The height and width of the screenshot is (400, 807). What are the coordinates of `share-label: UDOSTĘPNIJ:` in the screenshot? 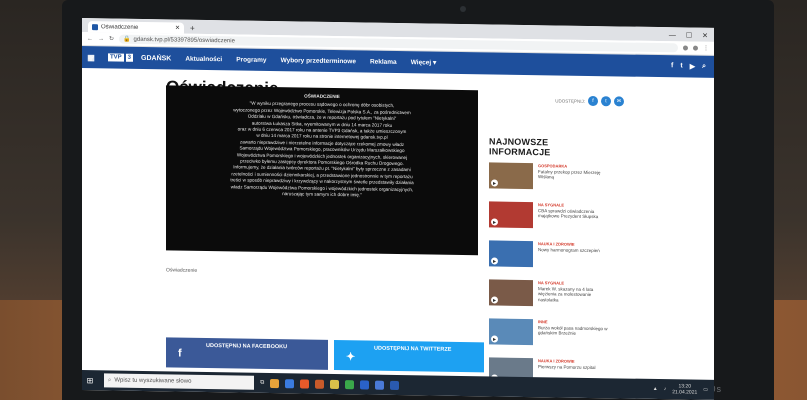 It's located at (570, 100).